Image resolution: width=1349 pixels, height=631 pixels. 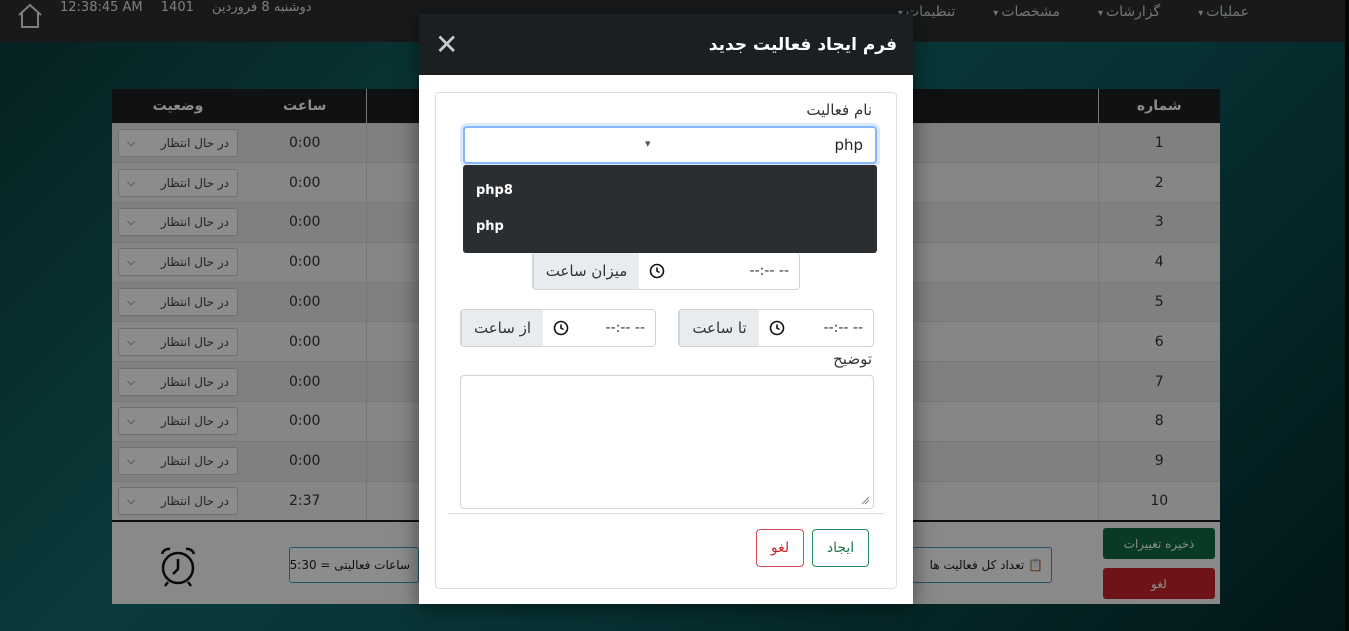 What do you see at coordinates (670, 145) in the screenshot?
I see `activity-name-combobox: php ▾` at bounding box center [670, 145].